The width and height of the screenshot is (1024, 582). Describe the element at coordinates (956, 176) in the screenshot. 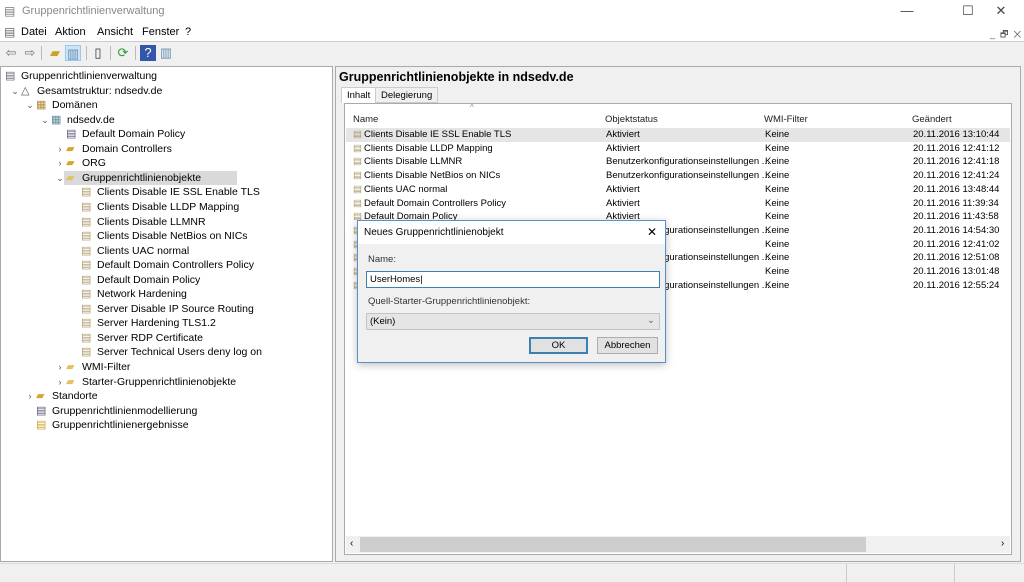

I see `cell-changed: 20.11.2016 12:41:24` at that location.